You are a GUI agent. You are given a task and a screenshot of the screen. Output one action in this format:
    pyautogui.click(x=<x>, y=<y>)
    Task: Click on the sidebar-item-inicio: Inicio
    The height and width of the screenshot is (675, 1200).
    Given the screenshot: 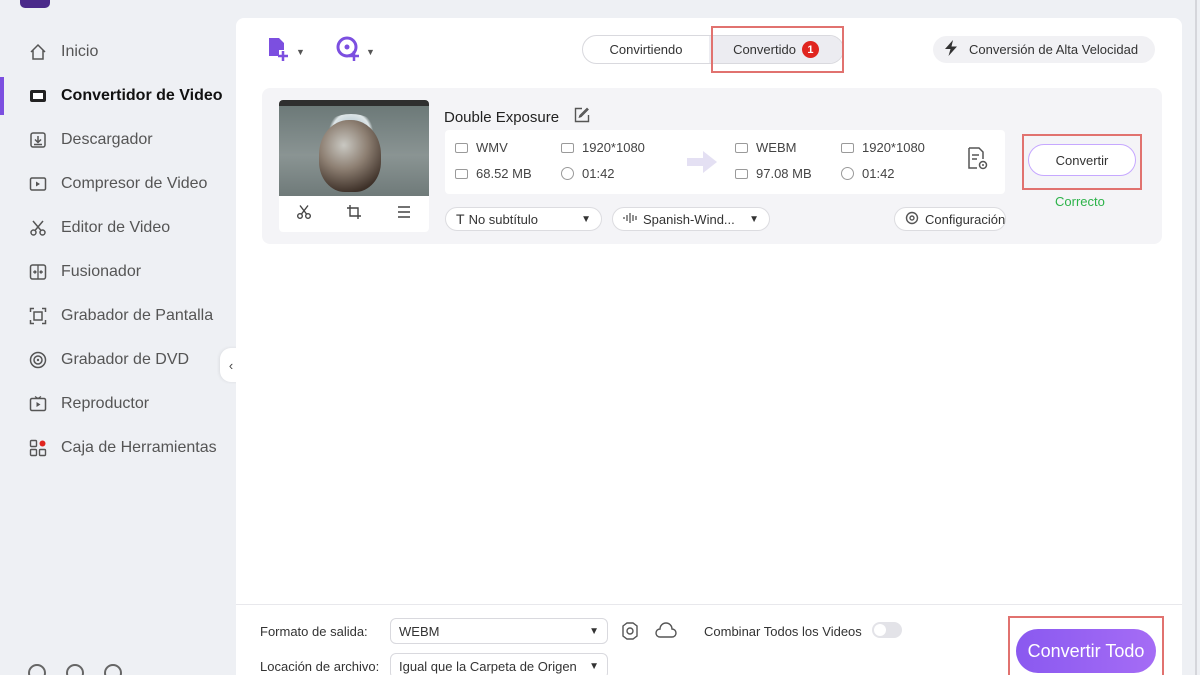 What is the action you would take?
    pyautogui.click(x=118, y=52)
    